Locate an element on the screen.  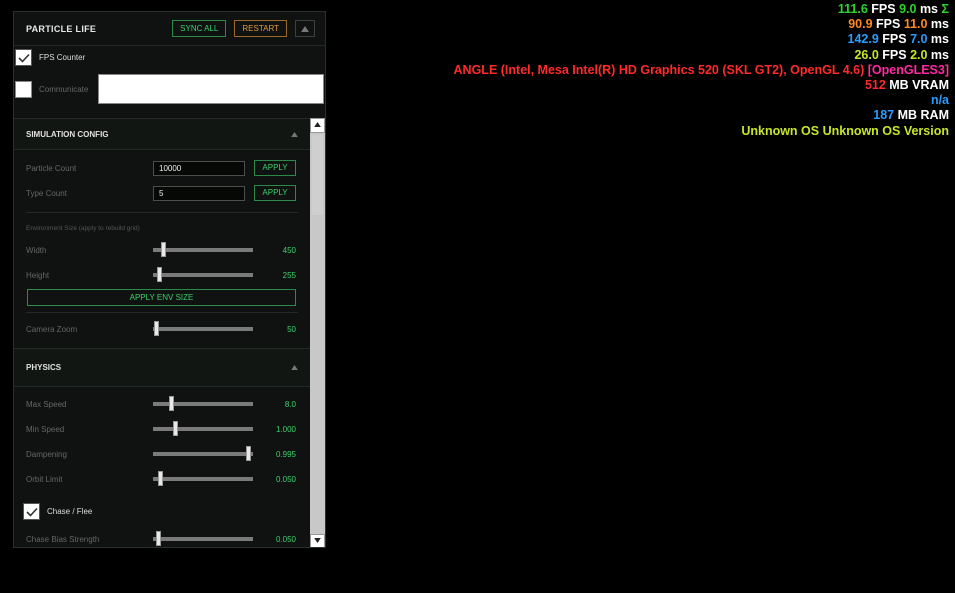
os-info: Unknown OS Unknown OS Version is located at coordinates (845, 130).